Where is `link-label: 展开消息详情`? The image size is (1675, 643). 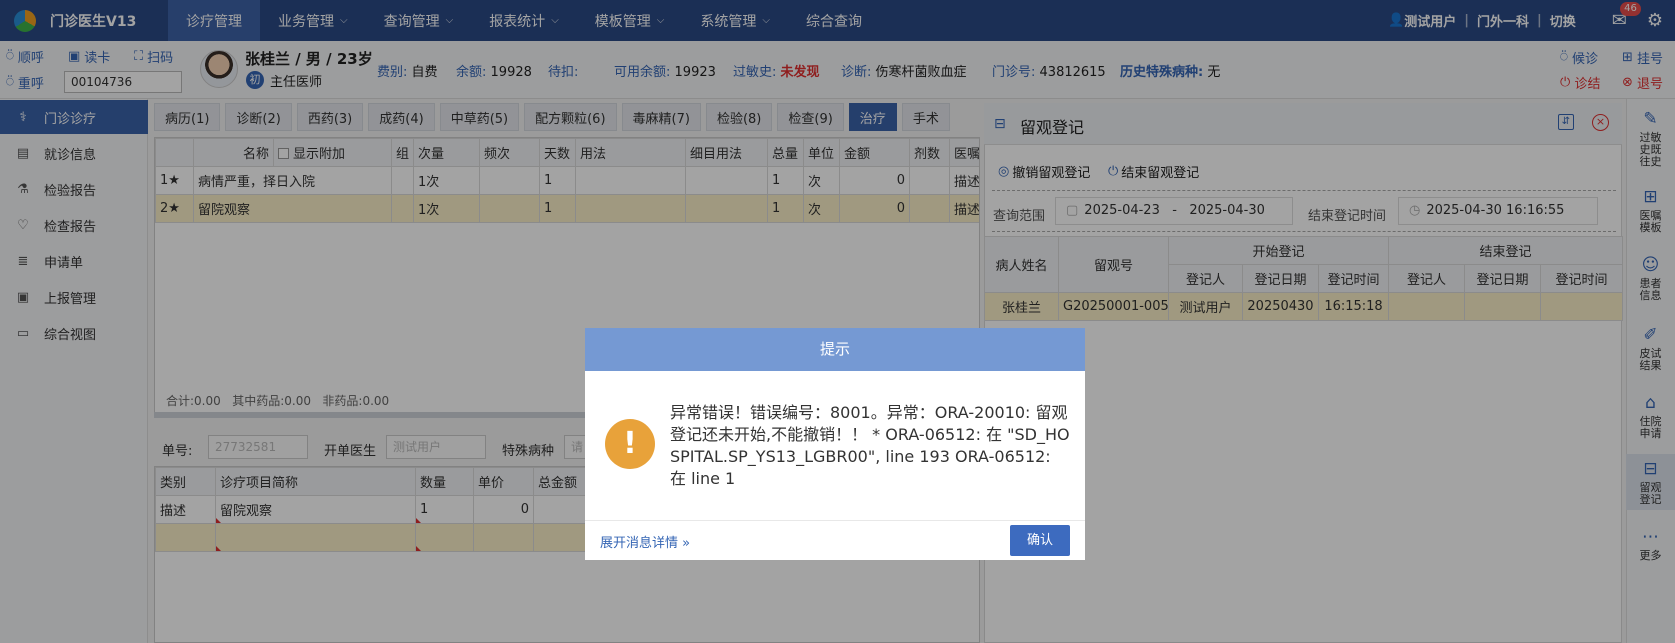
link-label: 展开消息详情 is located at coordinates (639, 543).